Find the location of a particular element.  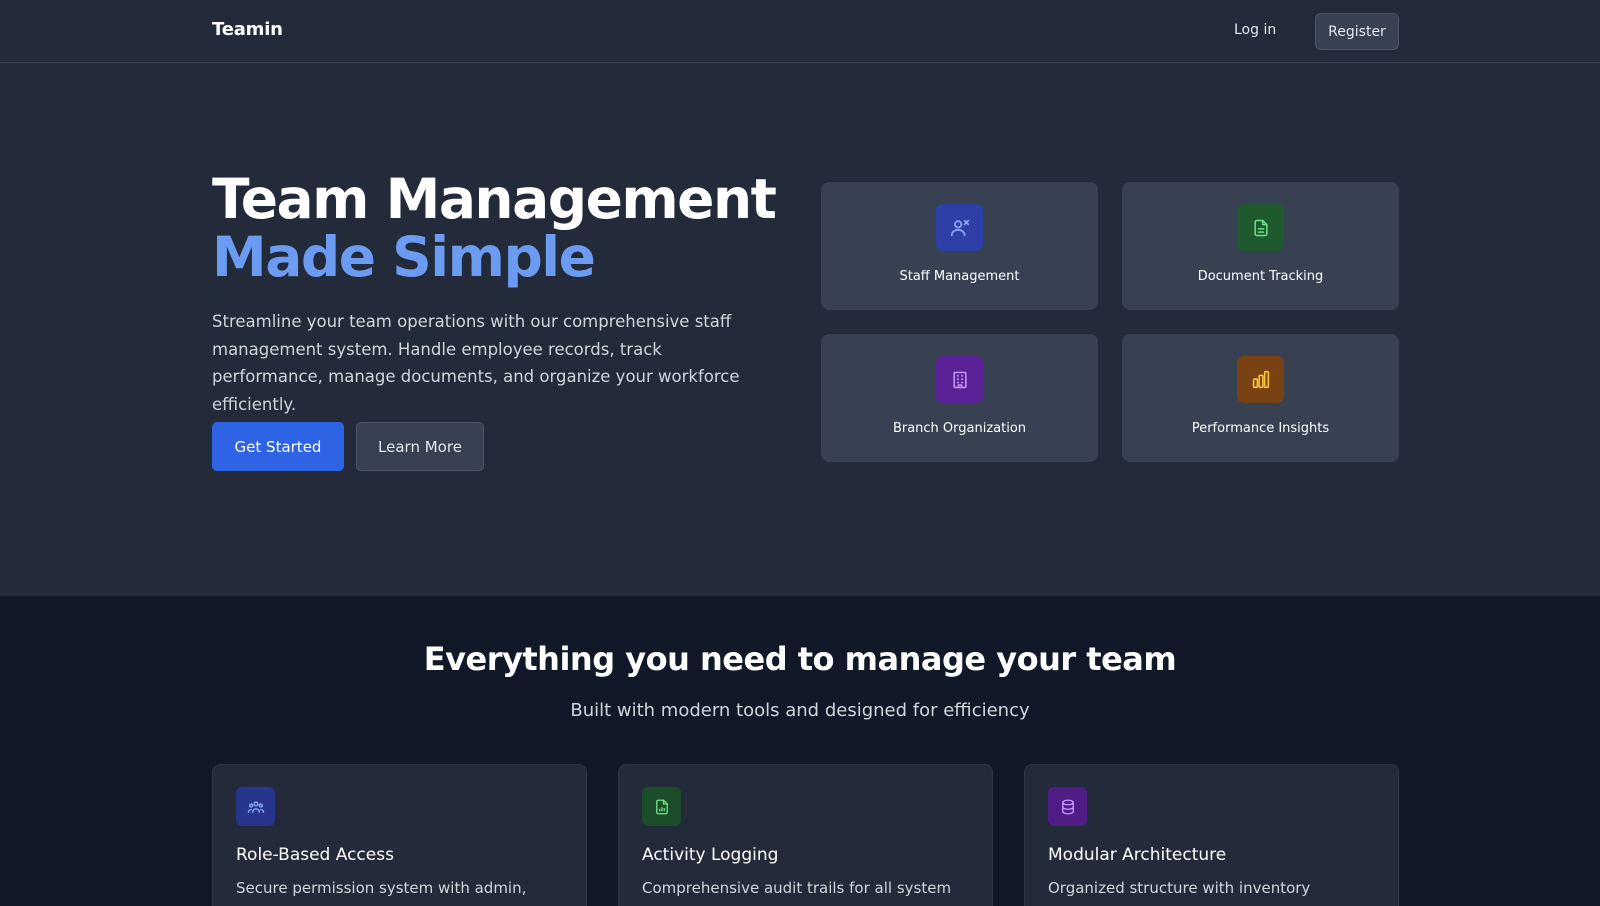

register-button: Register is located at coordinates (1357, 31).